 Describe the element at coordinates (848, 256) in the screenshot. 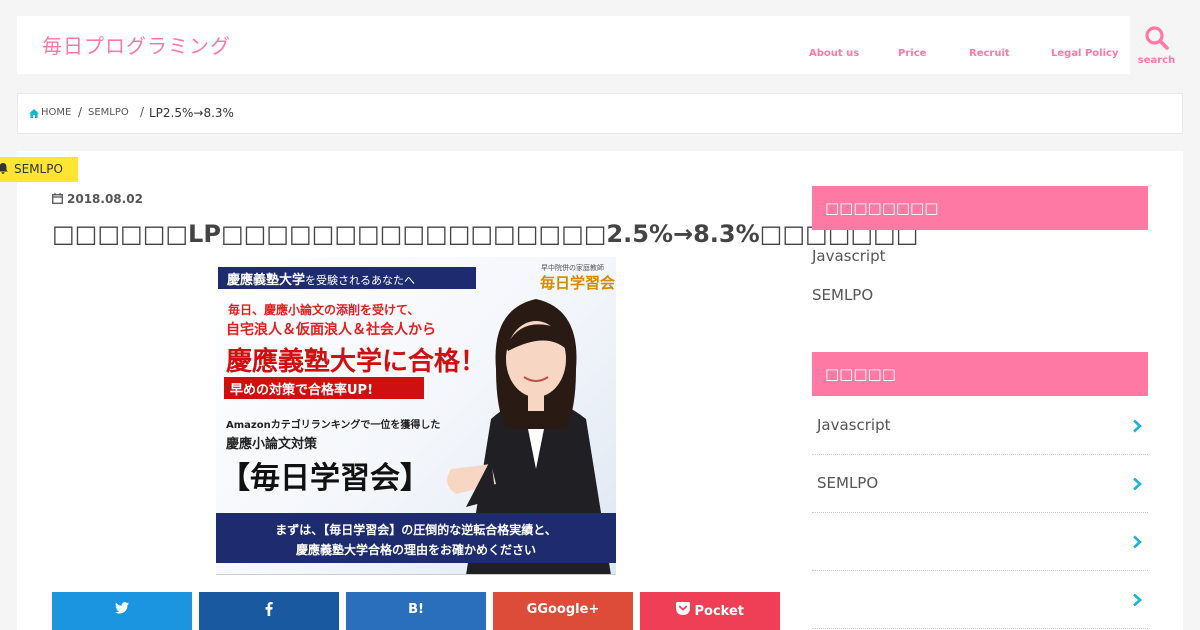

I see `sidebar-link-javascript: Javascript` at that location.